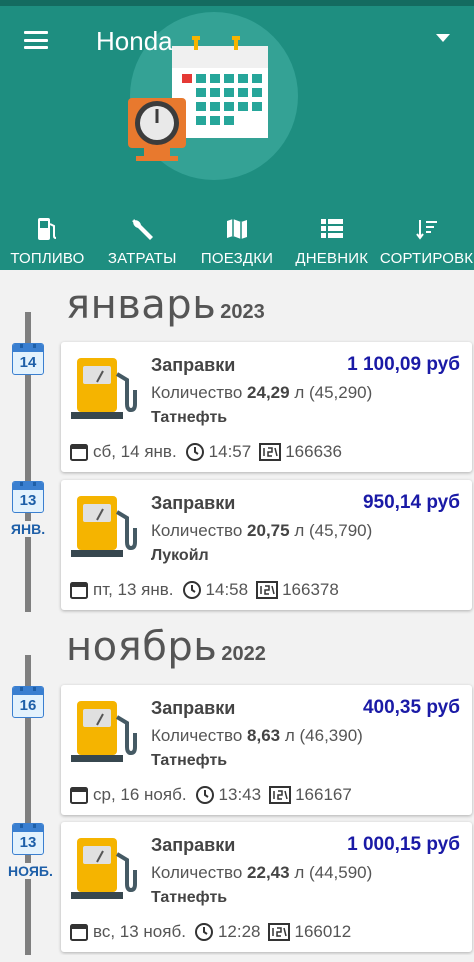  What do you see at coordinates (230, 451) in the screenshot?
I see `entry-time: 14:57` at bounding box center [230, 451].